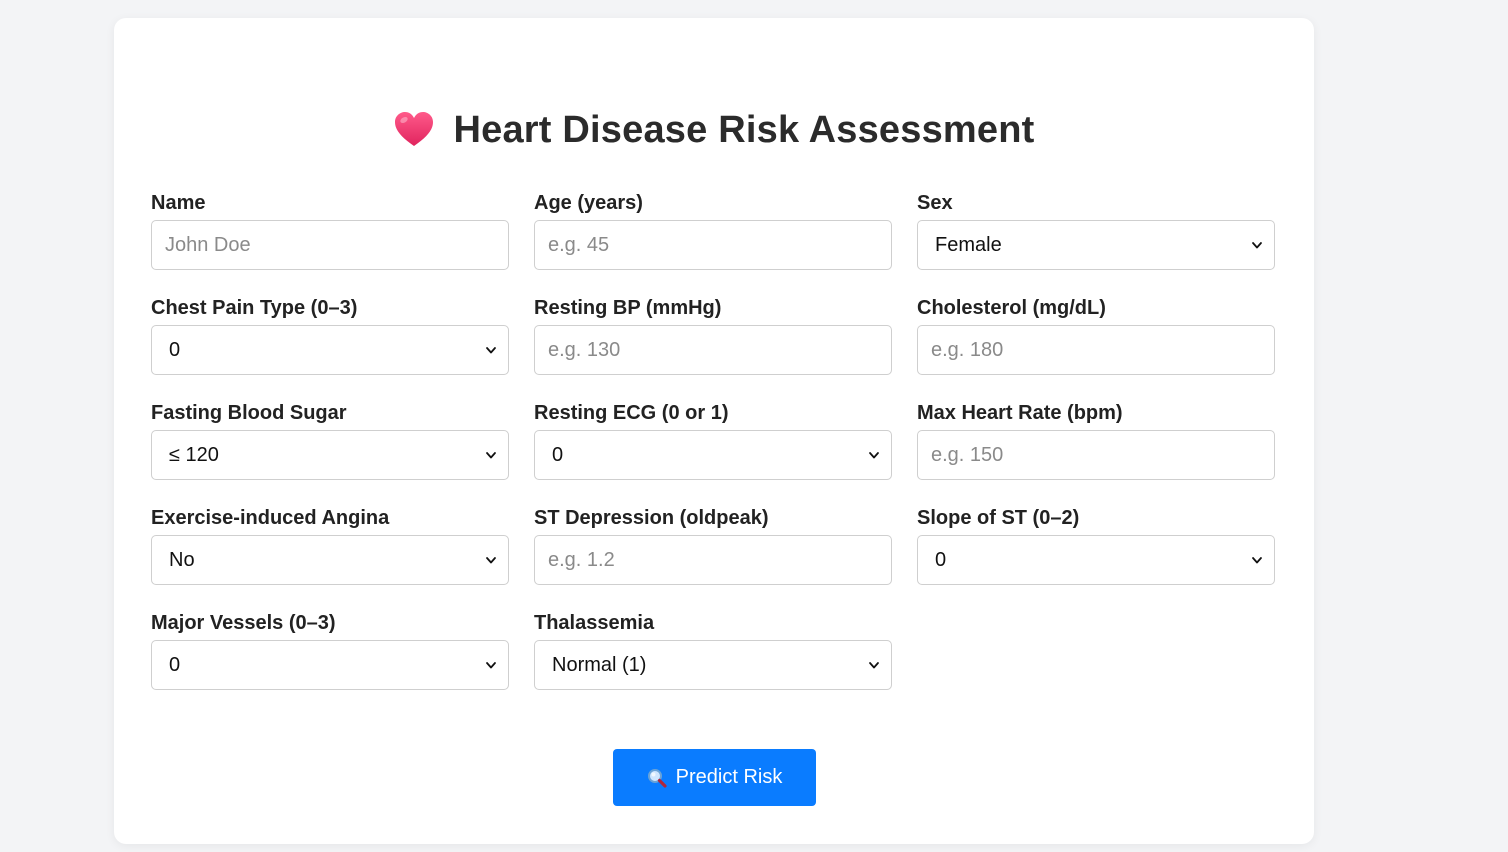 The height and width of the screenshot is (852, 1508). I want to click on title-row: Heart Disease Risk Assessment, so click(714, 130).